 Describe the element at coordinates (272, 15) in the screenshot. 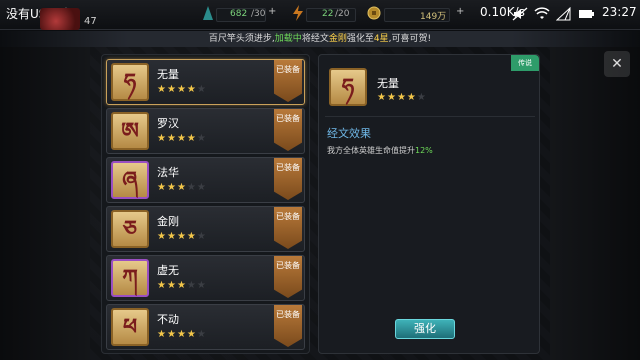

I see `add-stamina-button: +` at that location.